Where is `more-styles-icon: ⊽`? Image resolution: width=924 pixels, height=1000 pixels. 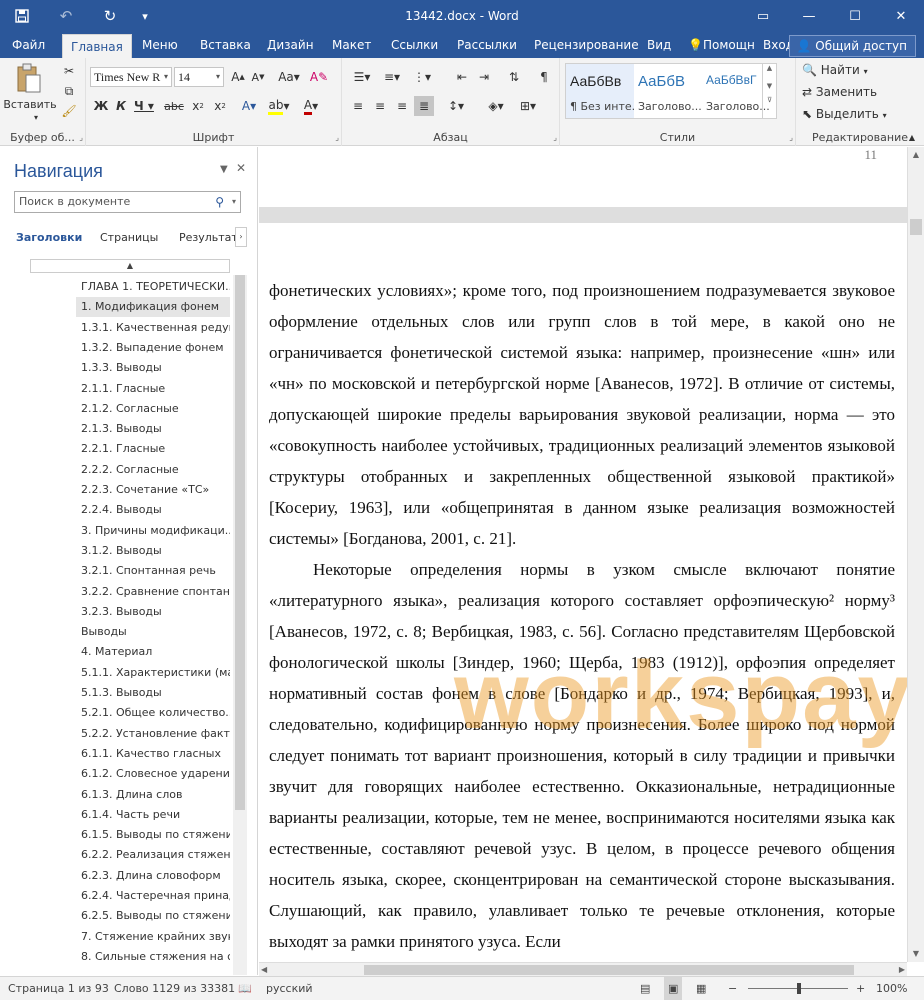
more-styles-icon: ⊽ is located at coordinates (769, 100).